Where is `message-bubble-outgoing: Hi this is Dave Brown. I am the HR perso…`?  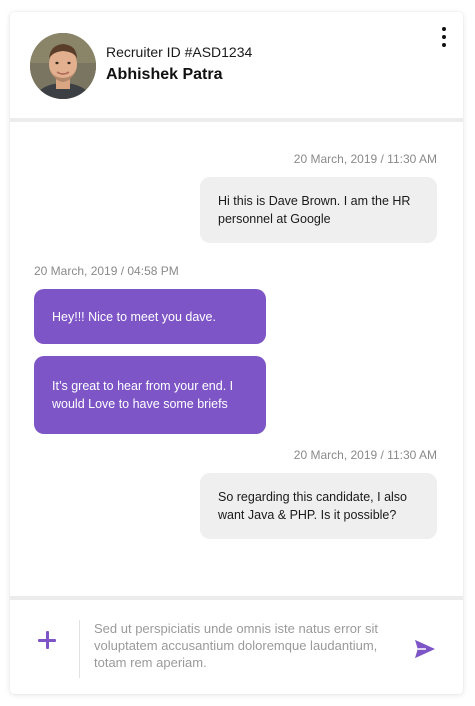 message-bubble-outgoing: Hi this is Dave Brown. I am the HR perso… is located at coordinates (318, 210).